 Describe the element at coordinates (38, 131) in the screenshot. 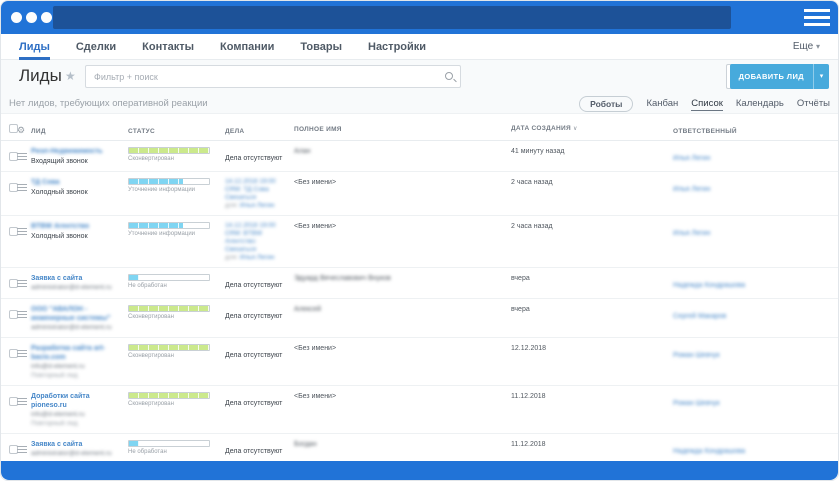

I see `column-header-lead: ЛИД` at that location.